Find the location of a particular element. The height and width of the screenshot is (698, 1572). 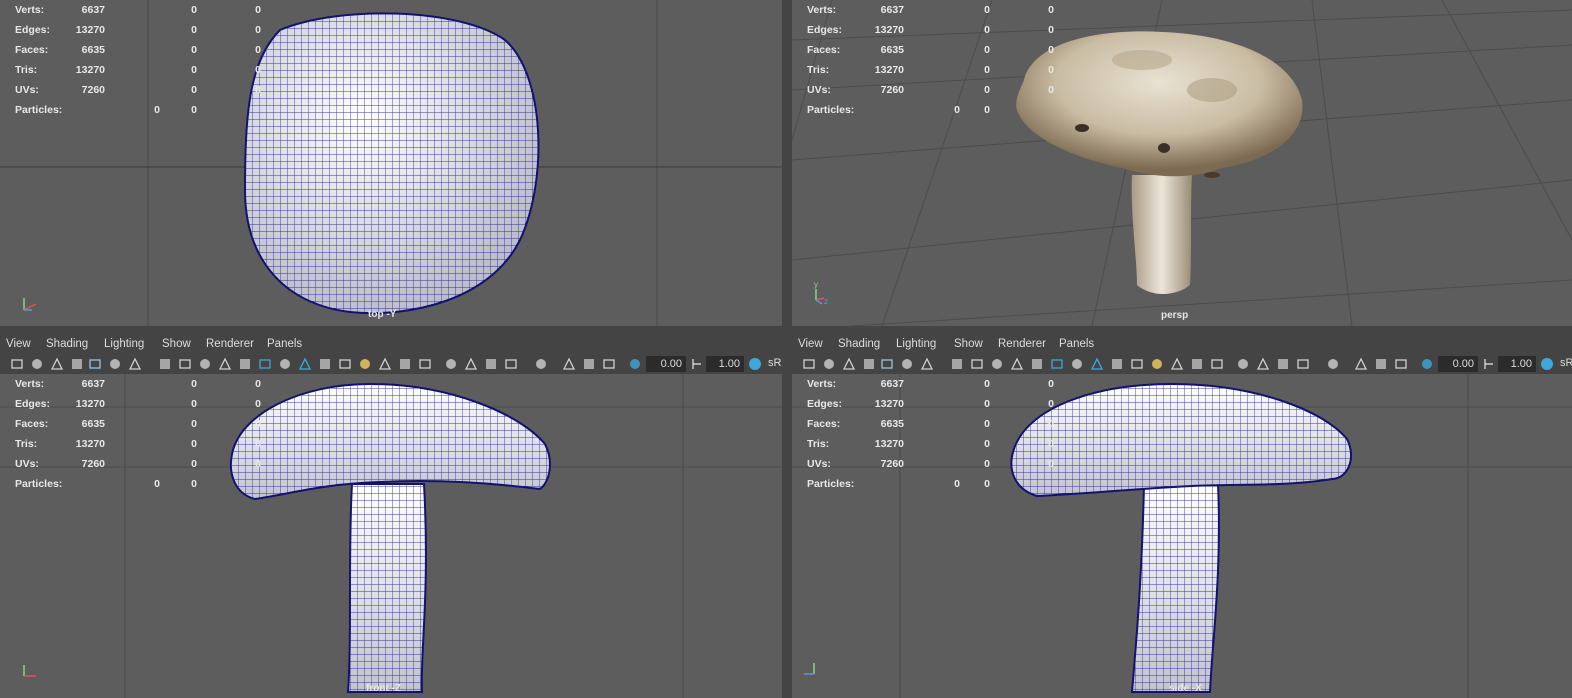

stat-label: Particles: is located at coordinates (831, 484).